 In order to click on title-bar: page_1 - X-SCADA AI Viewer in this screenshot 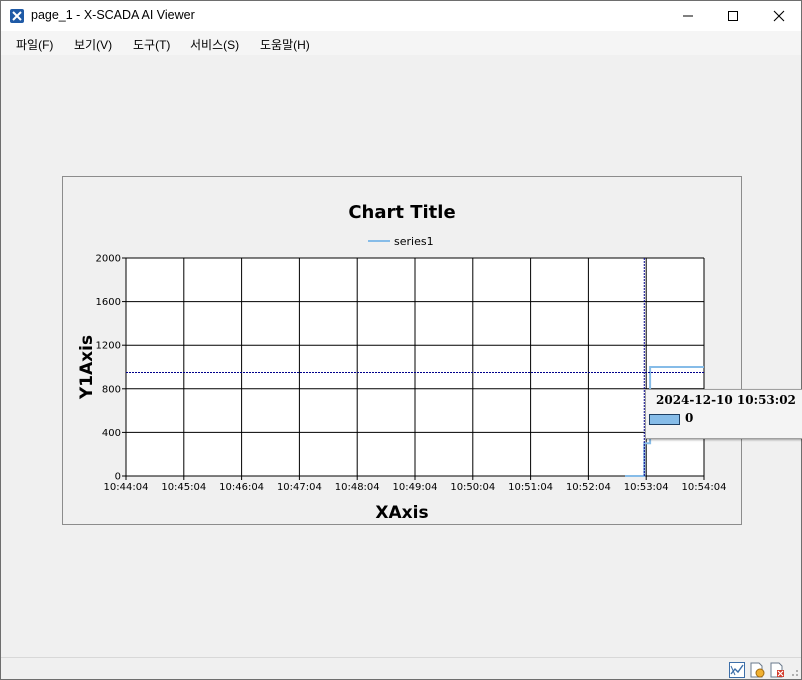, I will do `click(401, 16)`.